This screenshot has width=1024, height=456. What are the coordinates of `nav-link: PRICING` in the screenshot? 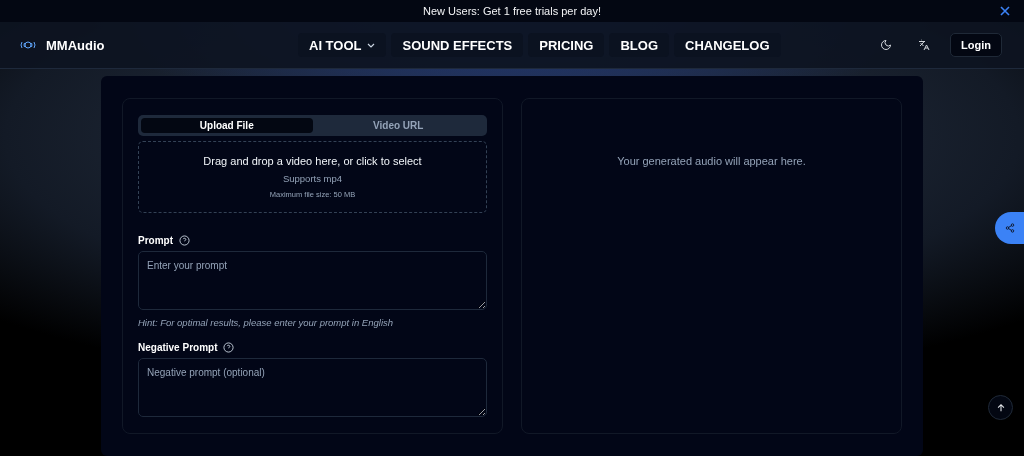 It's located at (566, 45).